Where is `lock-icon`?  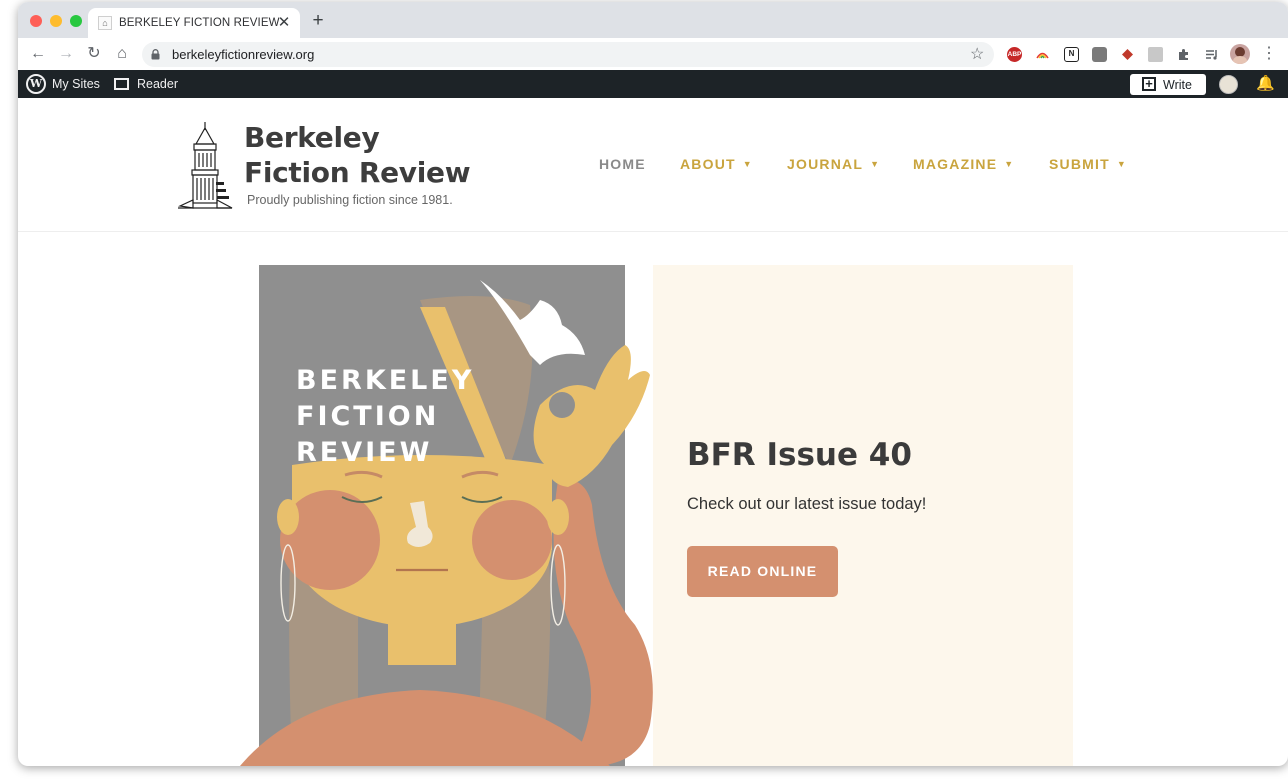 lock-icon is located at coordinates (155, 54).